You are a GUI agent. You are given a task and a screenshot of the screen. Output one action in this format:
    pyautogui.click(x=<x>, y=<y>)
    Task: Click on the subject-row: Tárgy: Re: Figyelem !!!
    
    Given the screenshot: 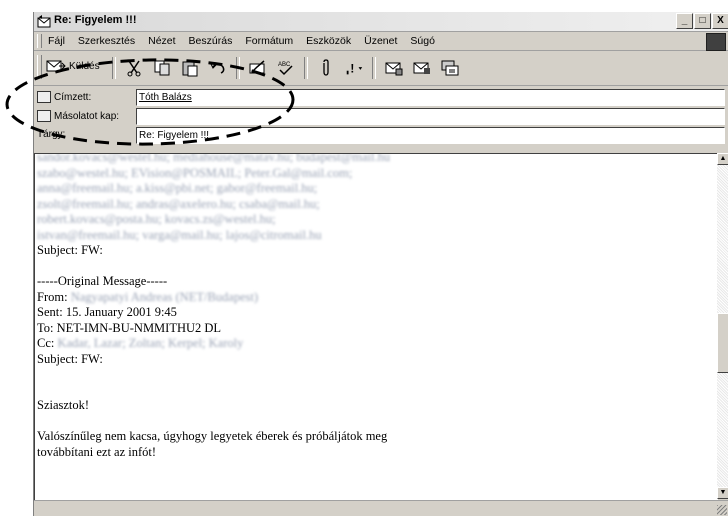 What is the action you would take?
    pyautogui.click(x=381, y=135)
    